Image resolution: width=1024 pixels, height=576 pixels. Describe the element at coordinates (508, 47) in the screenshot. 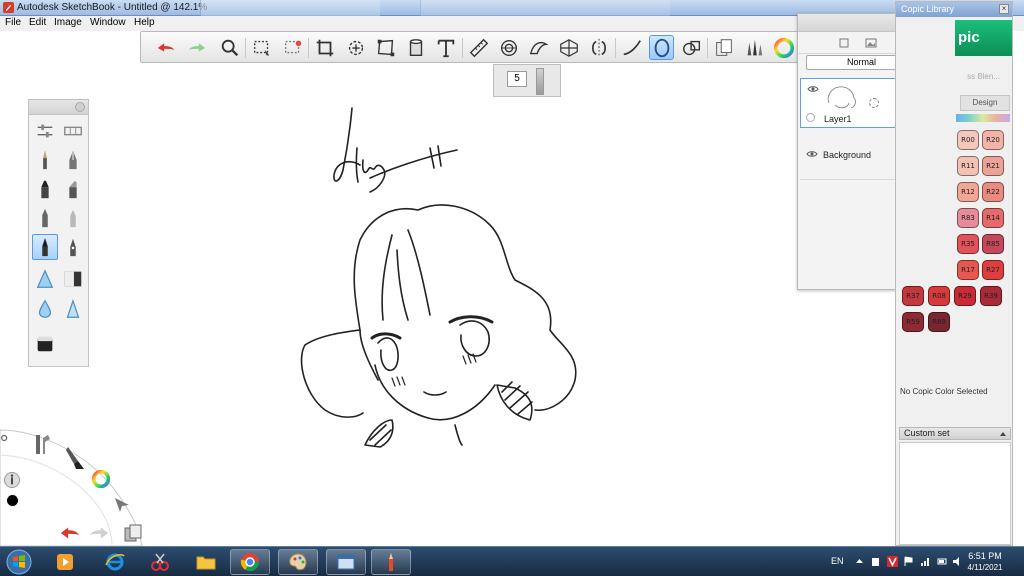

I see `ellipse-guide-button` at that location.